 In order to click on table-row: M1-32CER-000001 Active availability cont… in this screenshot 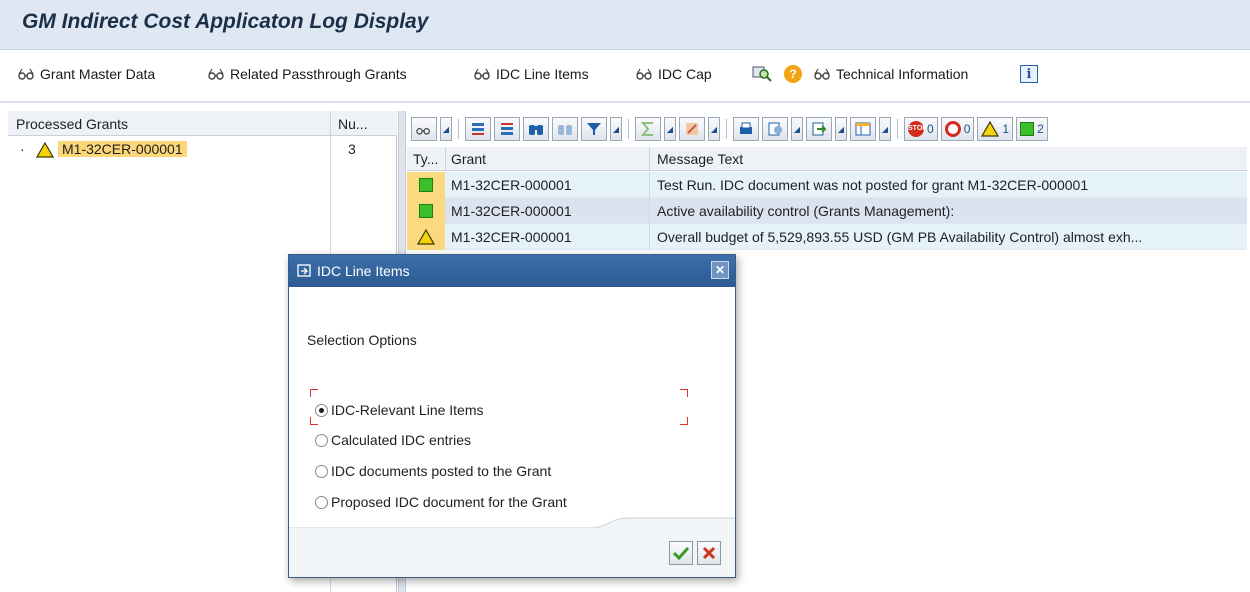, I will do `click(827, 211)`.